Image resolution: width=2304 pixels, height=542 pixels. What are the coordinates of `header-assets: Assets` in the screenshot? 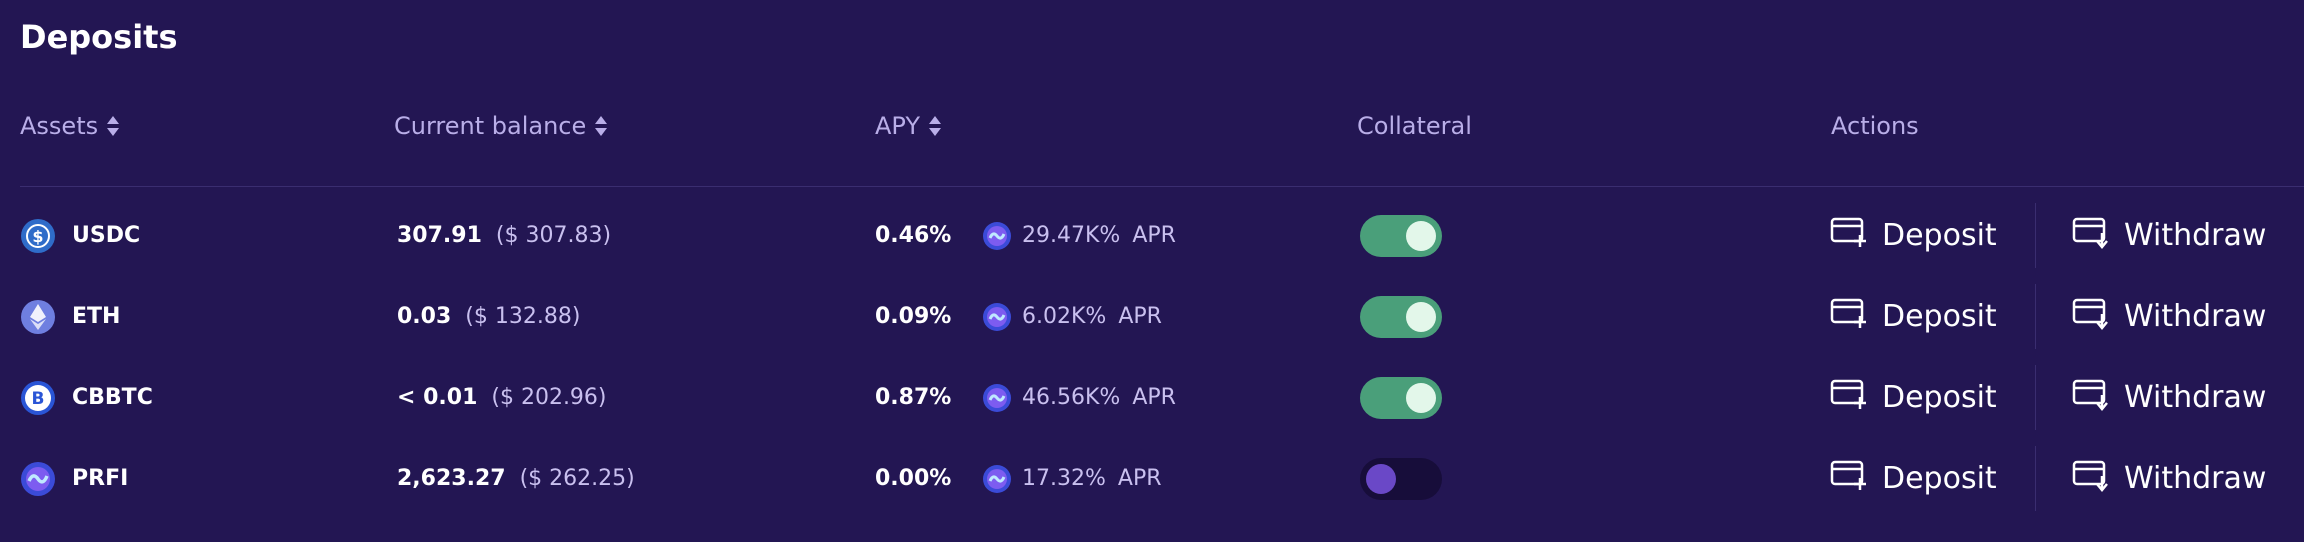 It's located at (70, 126).